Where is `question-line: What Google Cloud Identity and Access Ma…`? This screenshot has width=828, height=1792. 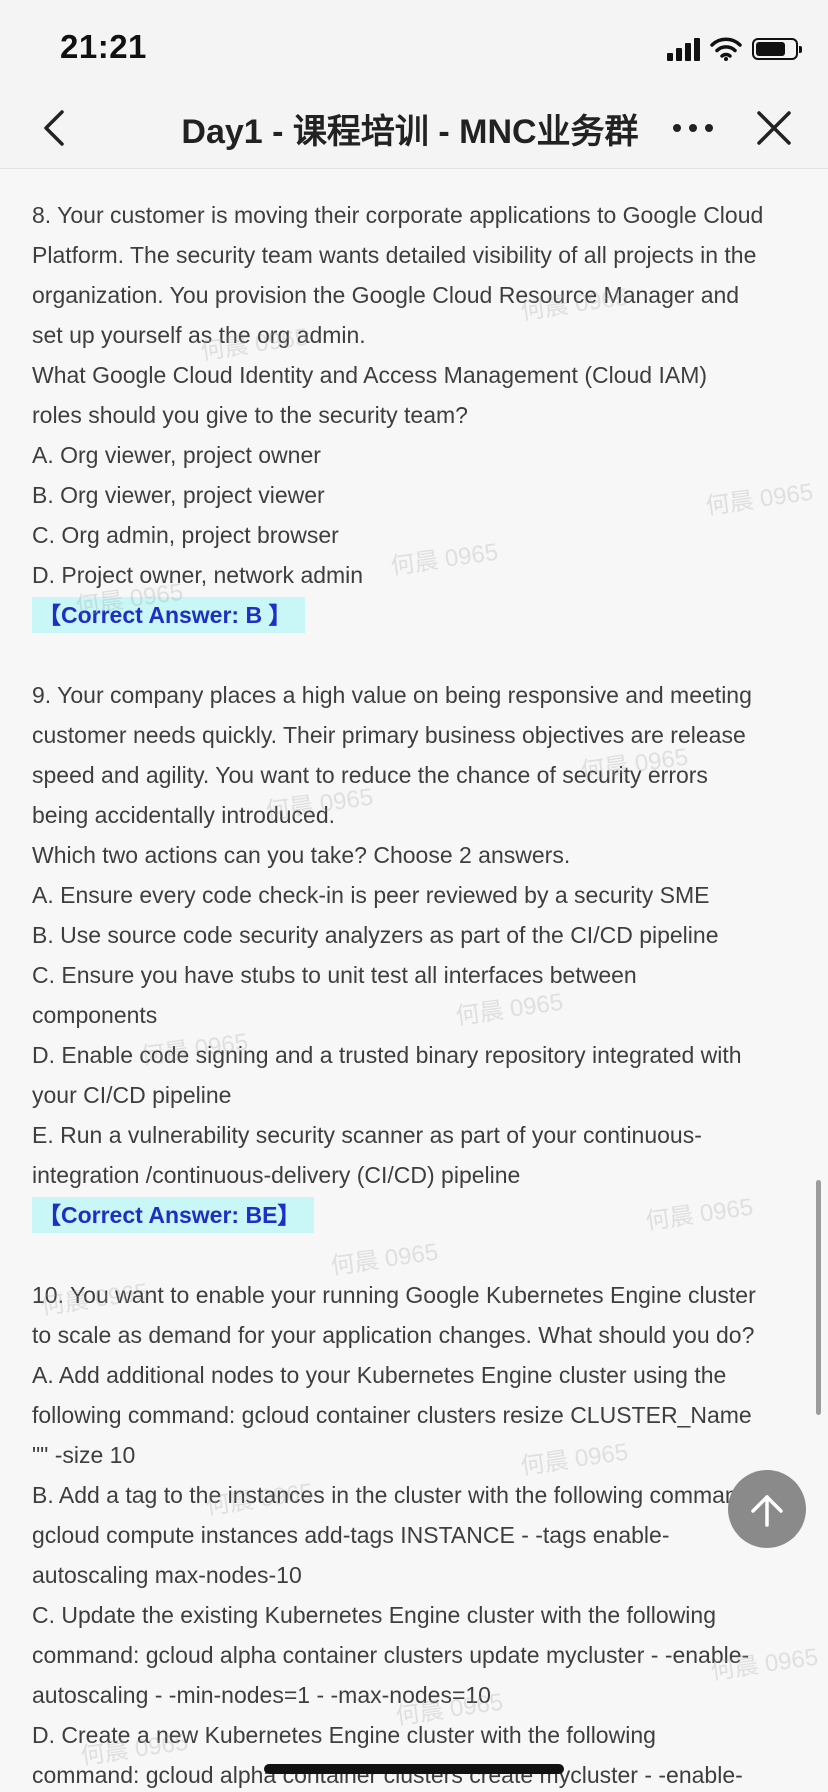 question-line: What Google Cloud Identity and Access Ma… is located at coordinates (370, 375).